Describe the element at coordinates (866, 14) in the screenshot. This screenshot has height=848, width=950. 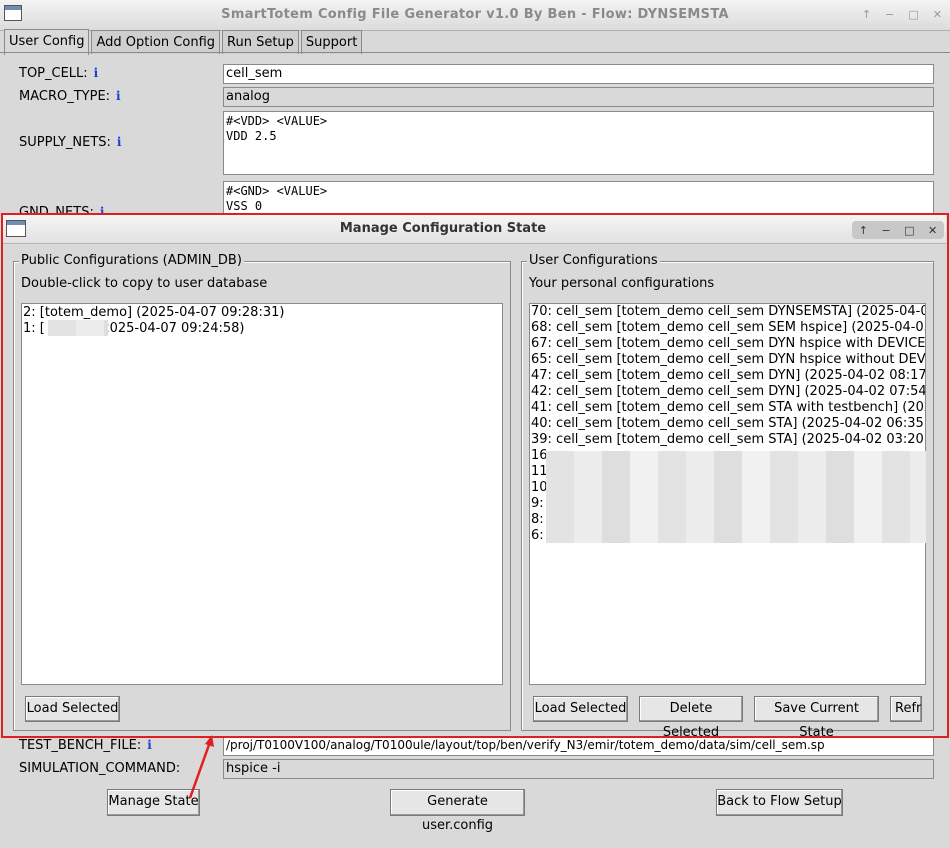
I see `window-shade-icon: ↑` at that location.